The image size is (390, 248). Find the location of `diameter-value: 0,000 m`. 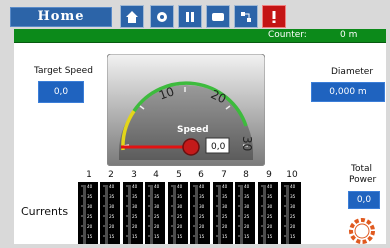

diameter-value: 0,000 m is located at coordinates (348, 92).